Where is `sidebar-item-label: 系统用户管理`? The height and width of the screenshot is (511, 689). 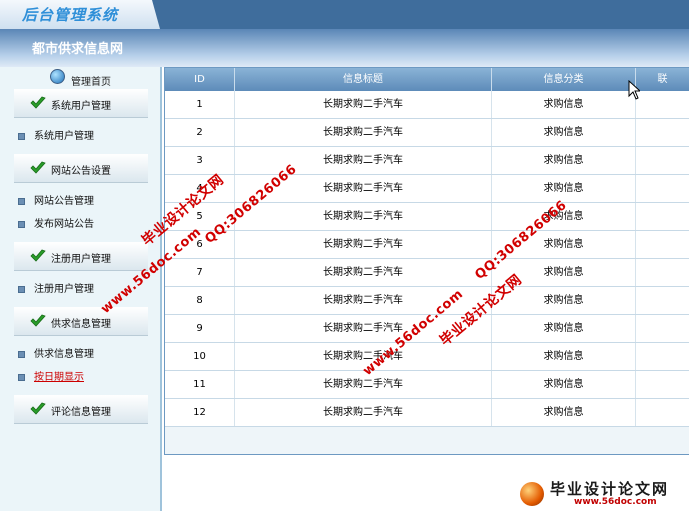
sidebar-item-label: 系统用户管理 is located at coordinates (64, 136).